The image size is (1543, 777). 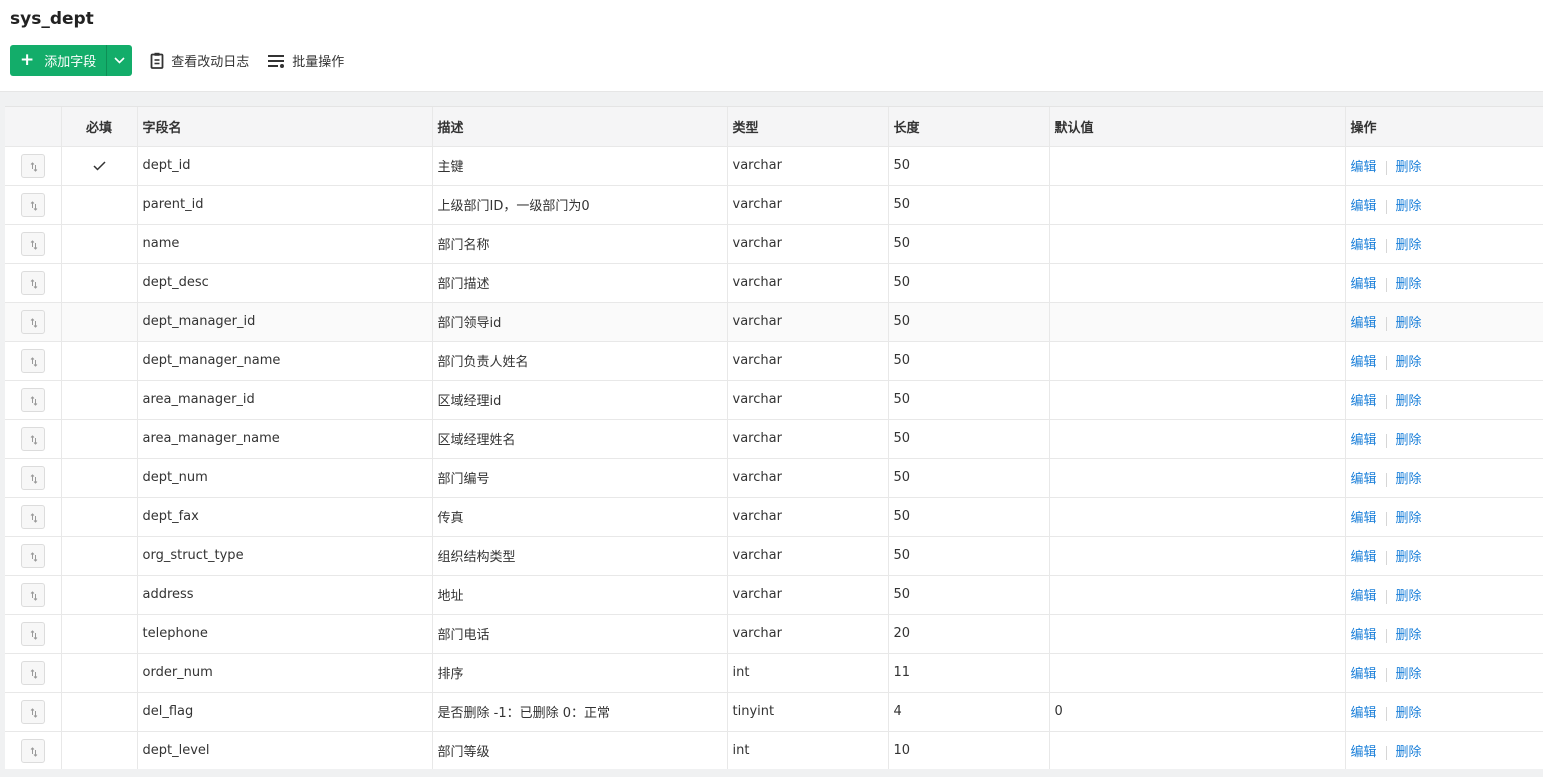 What do you see at coordinates (580, 595) in the screenshot?
I see `description-cell: 地址` at bounding box center [580, 595].